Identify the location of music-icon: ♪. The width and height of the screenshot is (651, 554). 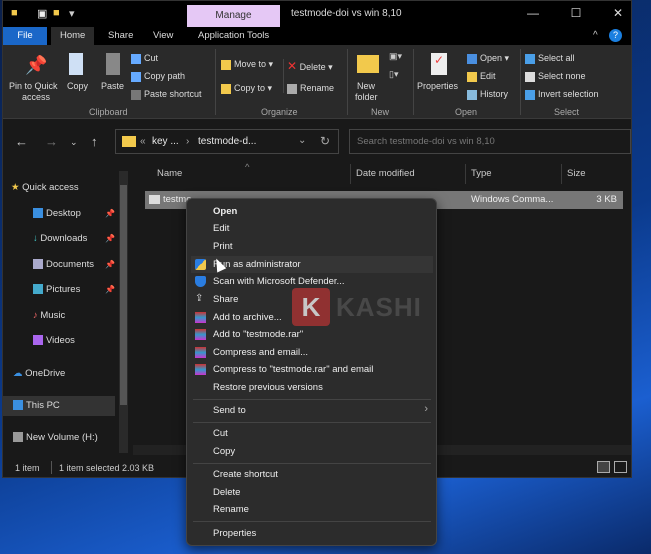
(35, 315).